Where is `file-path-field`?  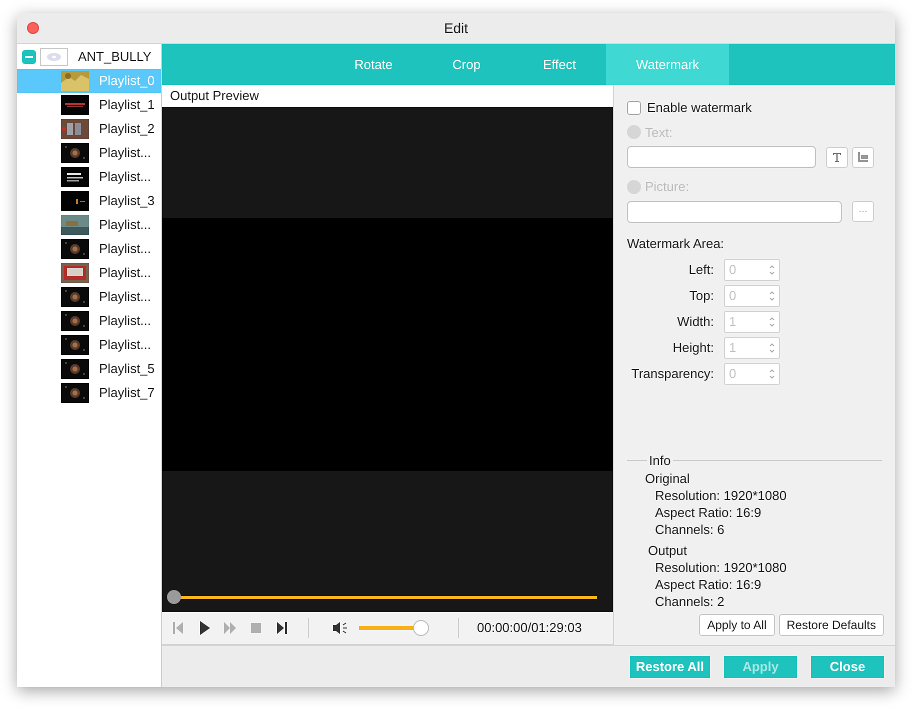 file-path-field is located at coordinates (734, 211).